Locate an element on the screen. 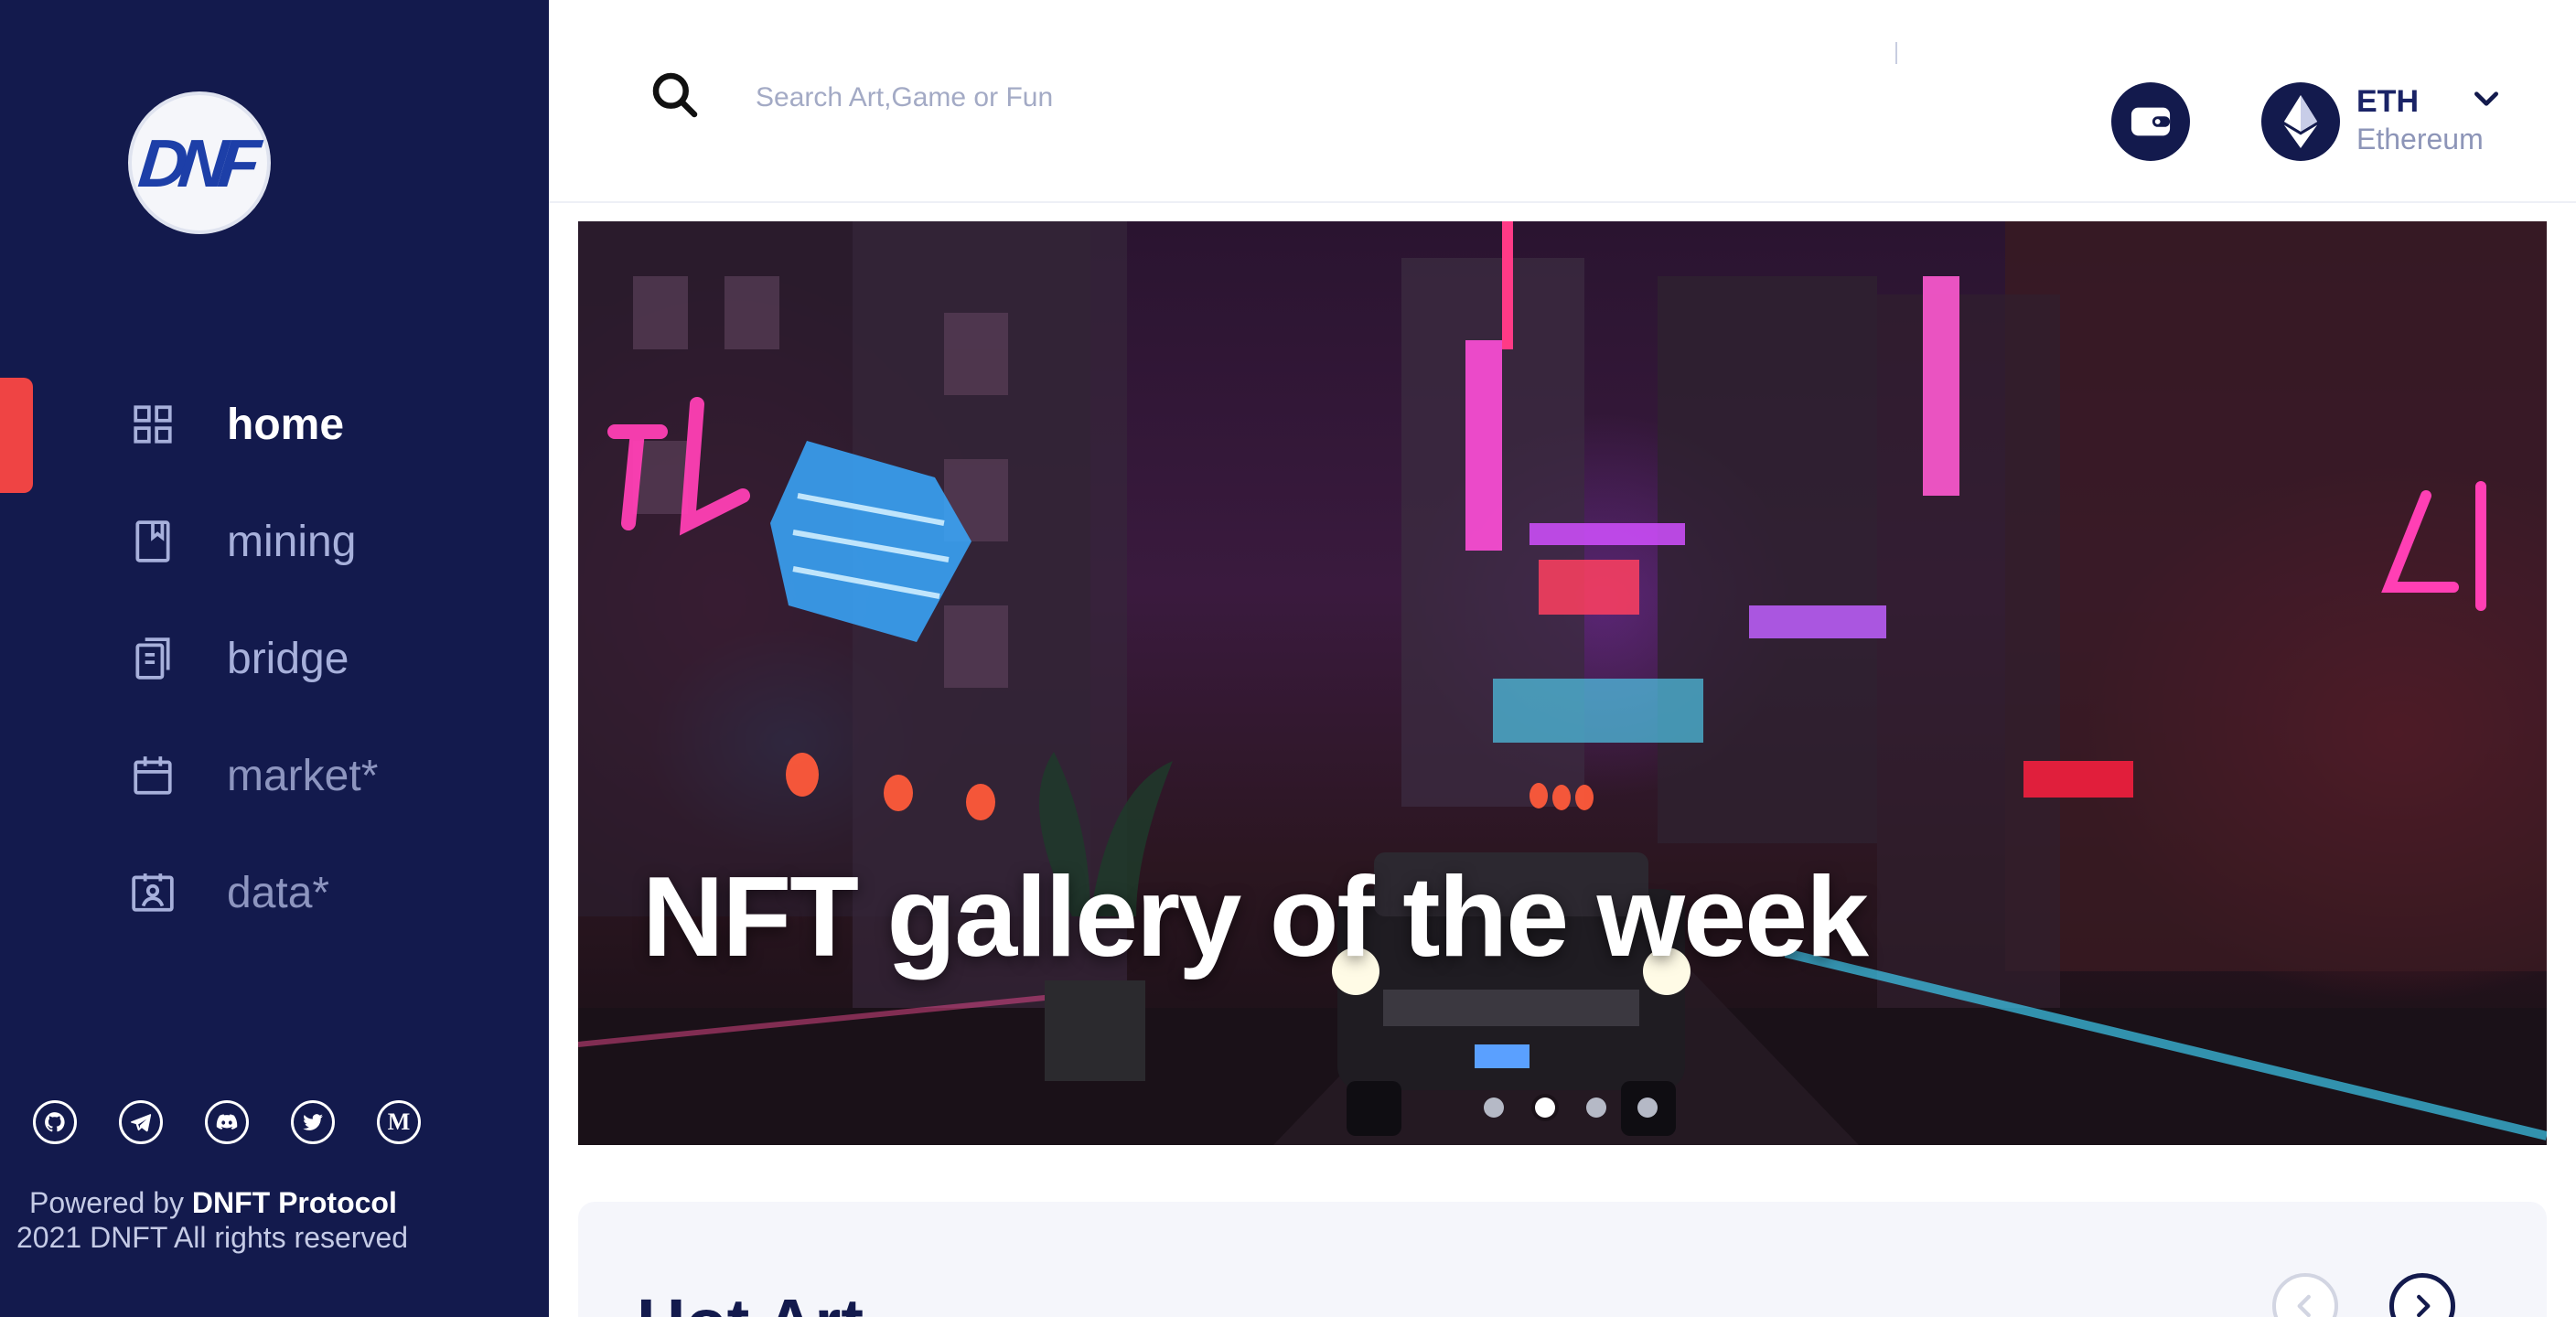 This screenshot has height=1317, width=2576. hot-art-title: Hot Art is located at coordinates (751, 1300).